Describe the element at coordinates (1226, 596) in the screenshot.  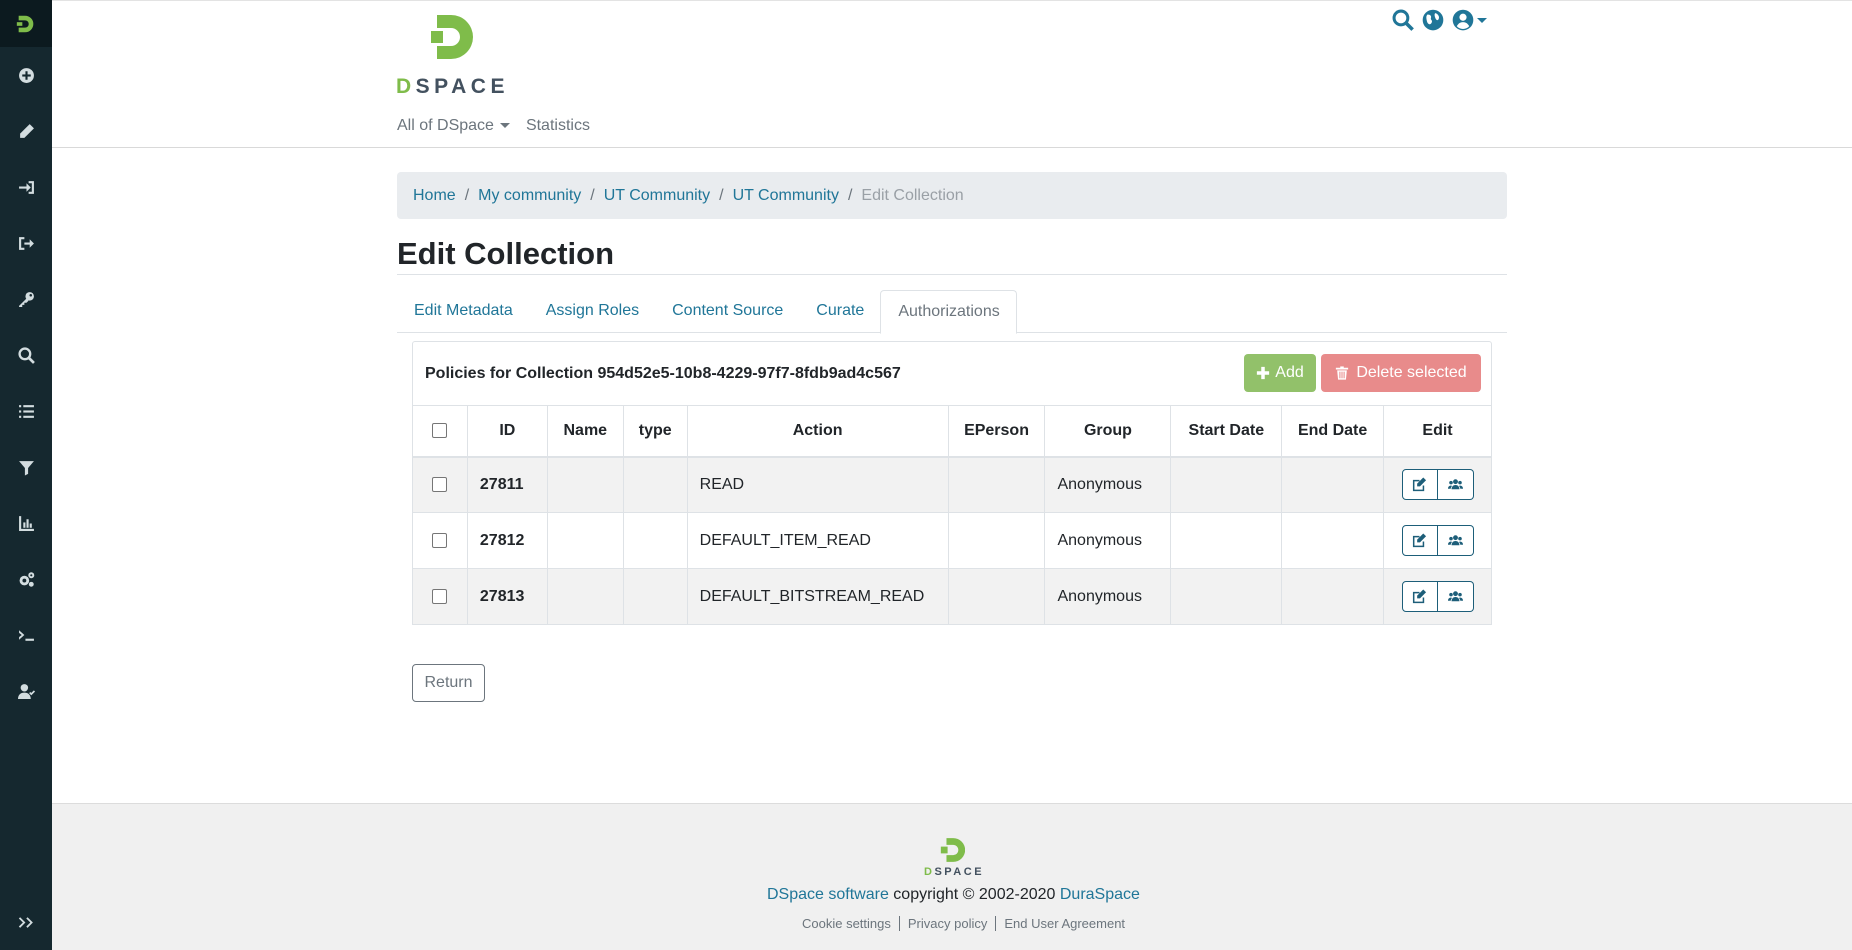
I see `cell-start-date` at that location.